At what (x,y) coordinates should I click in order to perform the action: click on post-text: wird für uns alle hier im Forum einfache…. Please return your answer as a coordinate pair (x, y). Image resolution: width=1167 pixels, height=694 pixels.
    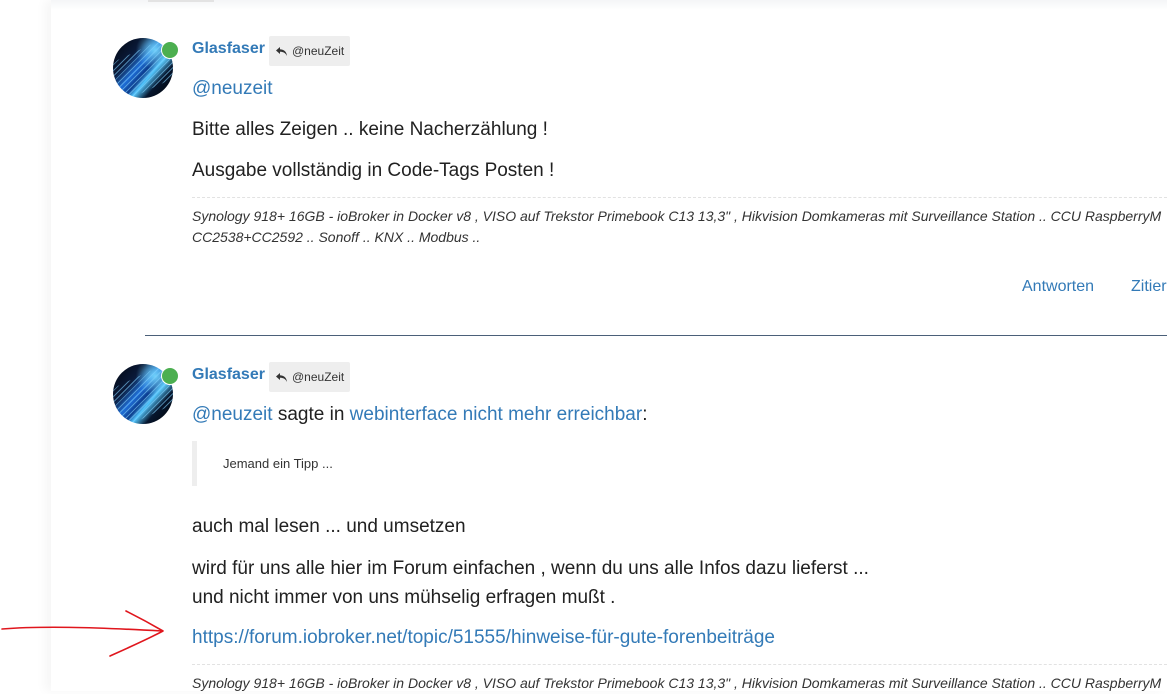
    Looking at the image, I should click on (530, 568).